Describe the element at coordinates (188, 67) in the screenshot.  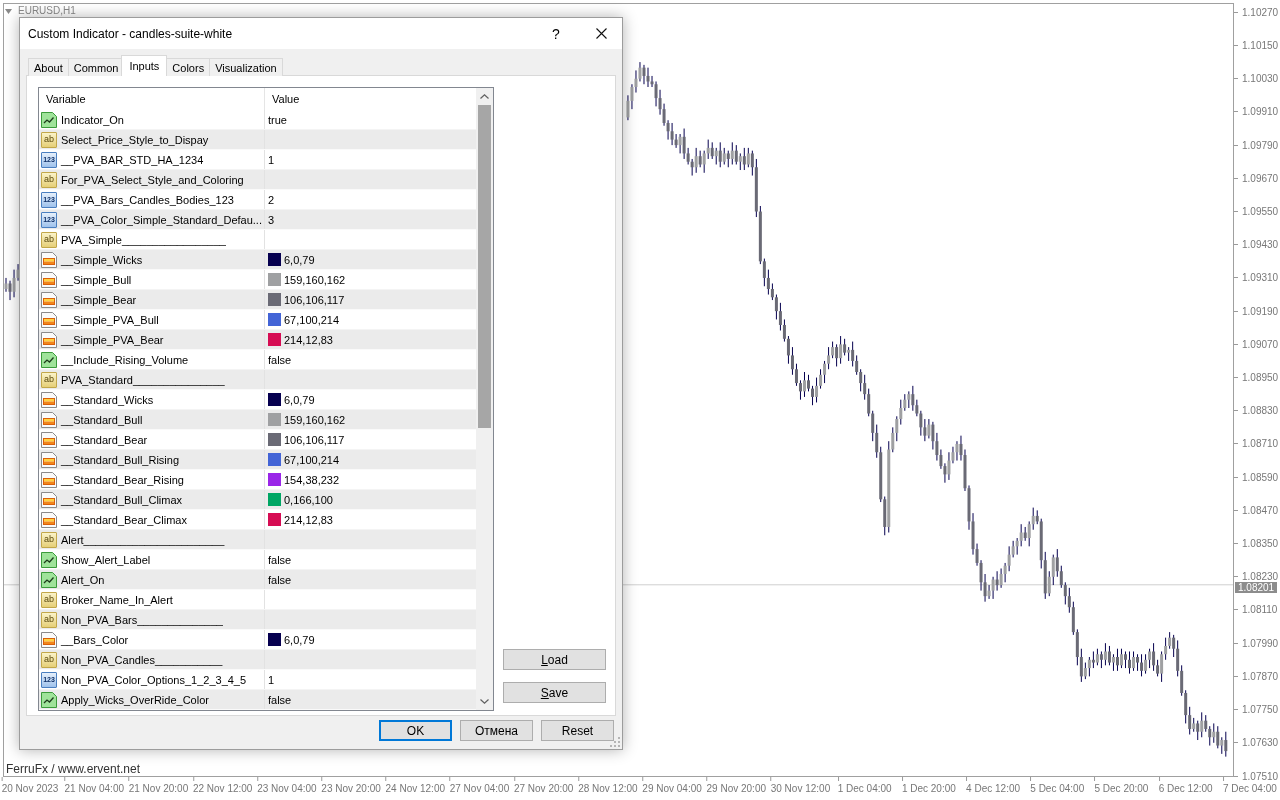
I see `tab: Colors` at that location.